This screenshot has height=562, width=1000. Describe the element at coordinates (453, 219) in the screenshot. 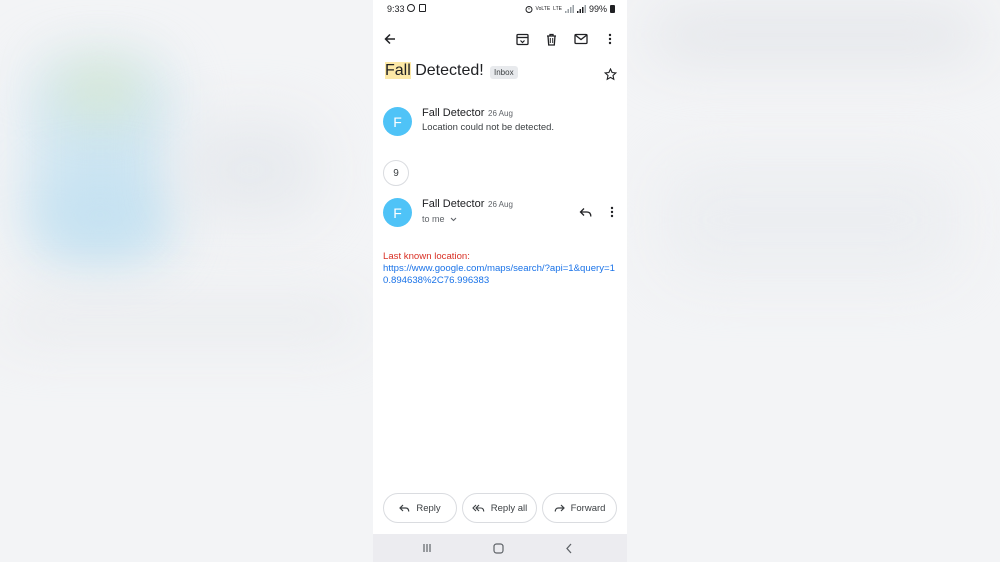

I see `chevron-down-icon` at that location.